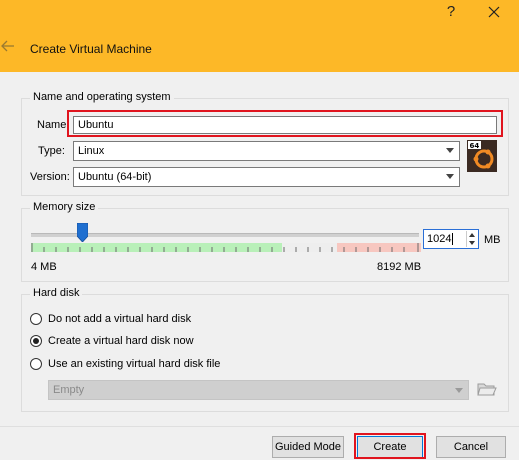 Image resolution: width=519 pixels, height=460 pixels. What do you see at coordinates (492, 240) in the screenshot?
I see `memory-unit-label: MB` at bounding box center [492, 240].